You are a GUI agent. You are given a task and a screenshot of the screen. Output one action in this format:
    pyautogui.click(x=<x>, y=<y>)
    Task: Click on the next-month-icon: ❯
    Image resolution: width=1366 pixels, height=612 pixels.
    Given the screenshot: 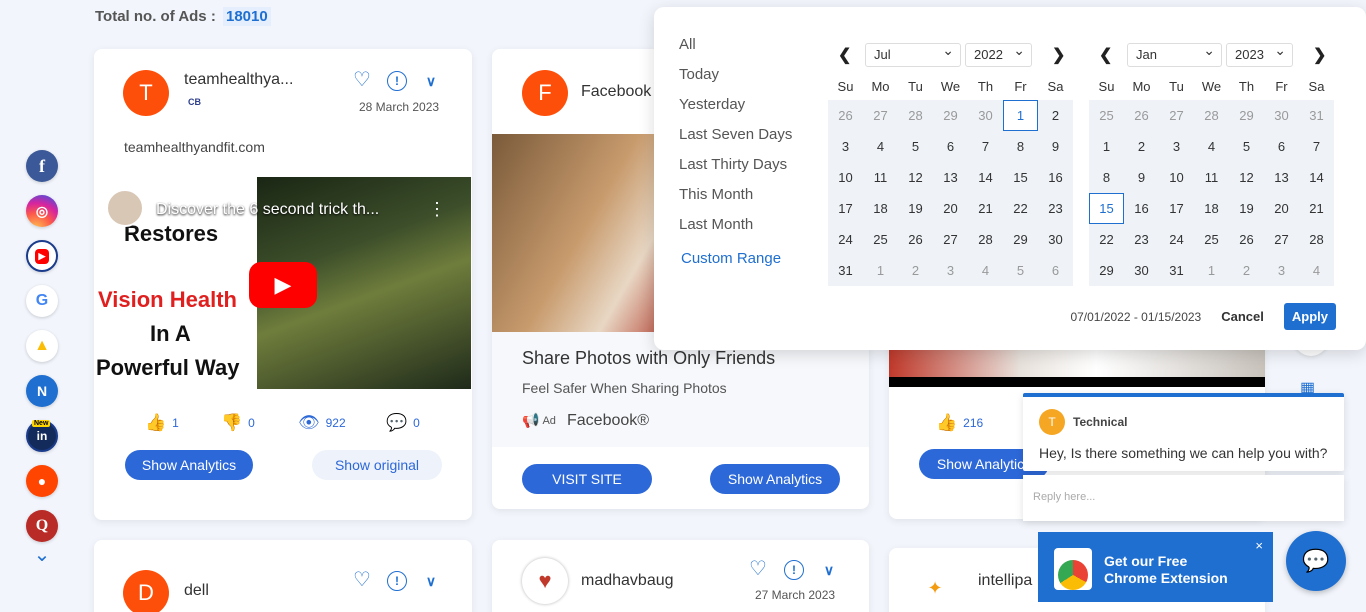 What is the action you would take?
    pyautogui.click(x=1058, y=55)
    